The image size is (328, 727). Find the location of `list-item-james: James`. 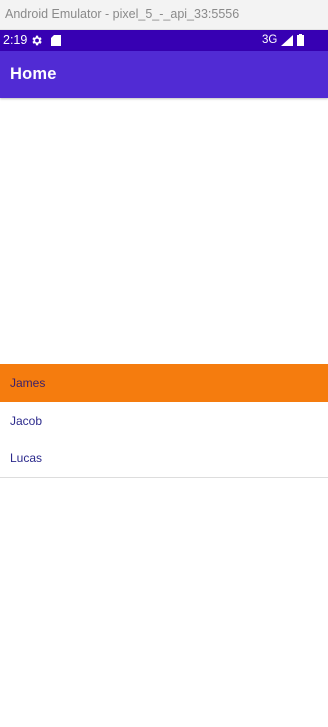

list-item-james: James is located at coordinates (164, 383).